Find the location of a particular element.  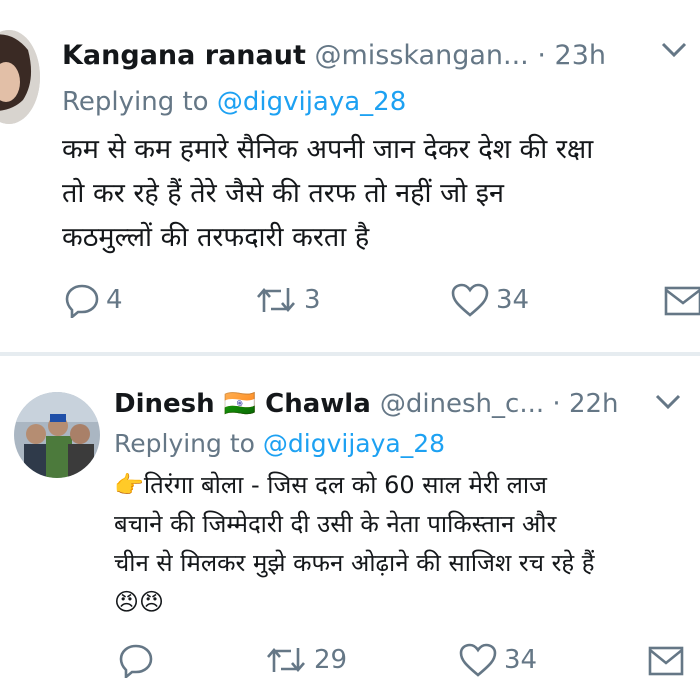

display-name: Dinesh 🇮🇳 Chawla is located at coordinates (247, 404).